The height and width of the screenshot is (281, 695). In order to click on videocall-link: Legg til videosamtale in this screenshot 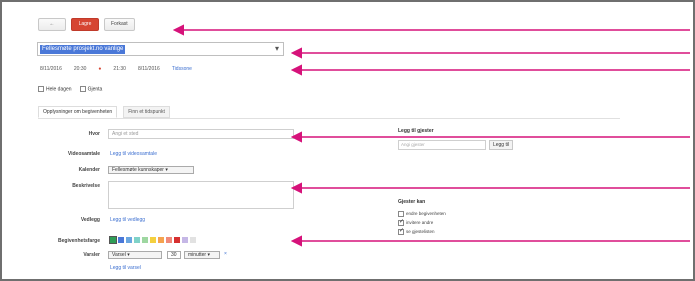, I will do `click(133, 154)`.